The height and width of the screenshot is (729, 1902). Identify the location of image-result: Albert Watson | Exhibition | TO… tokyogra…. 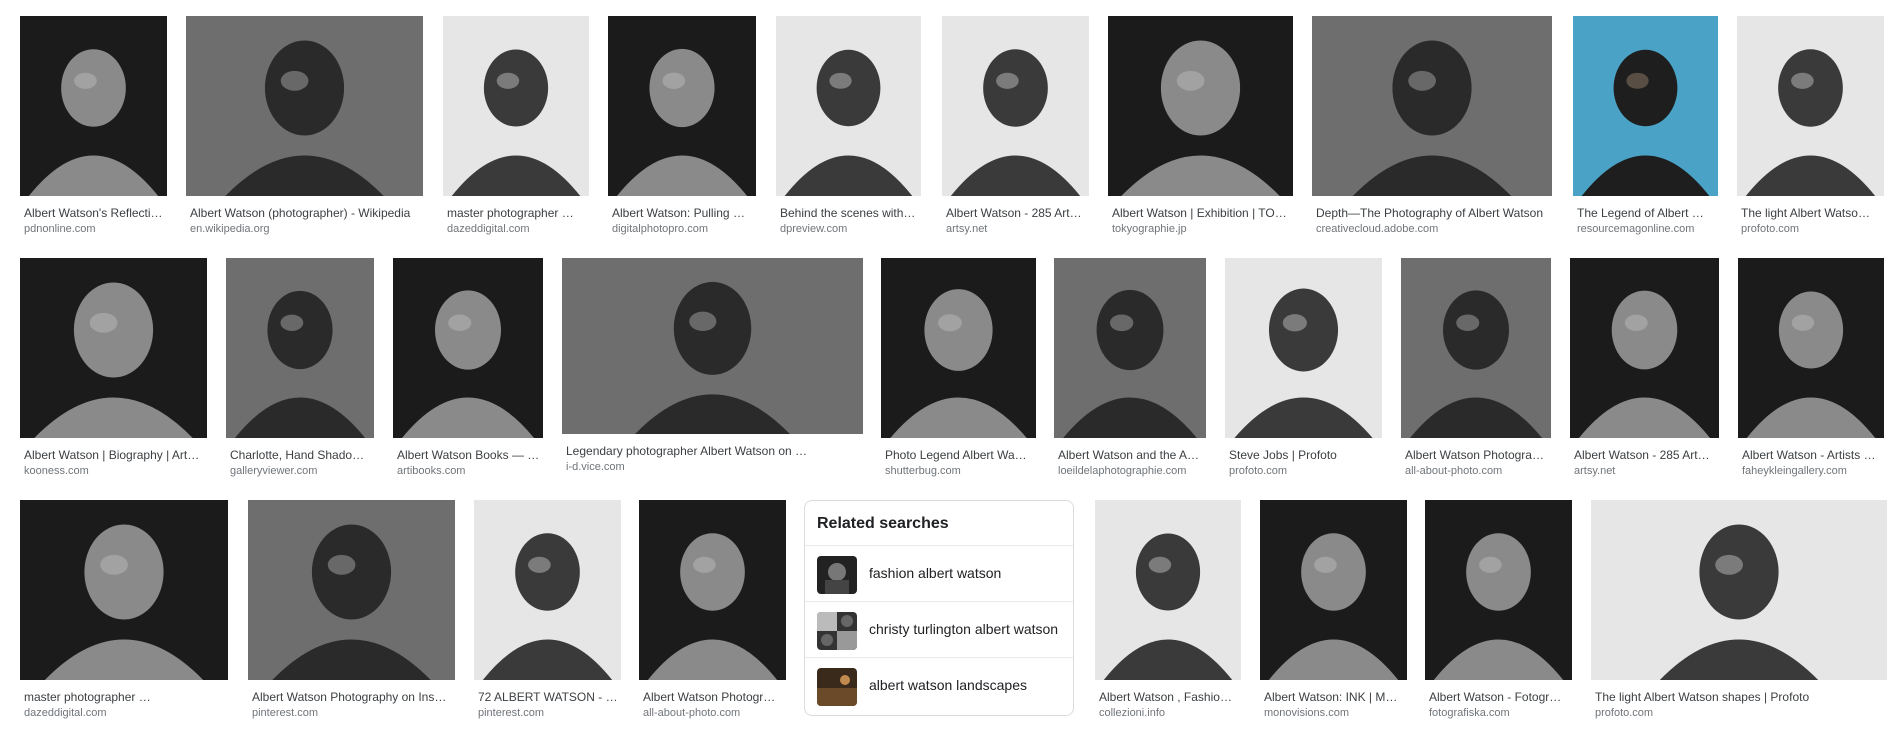
(1200, 126).